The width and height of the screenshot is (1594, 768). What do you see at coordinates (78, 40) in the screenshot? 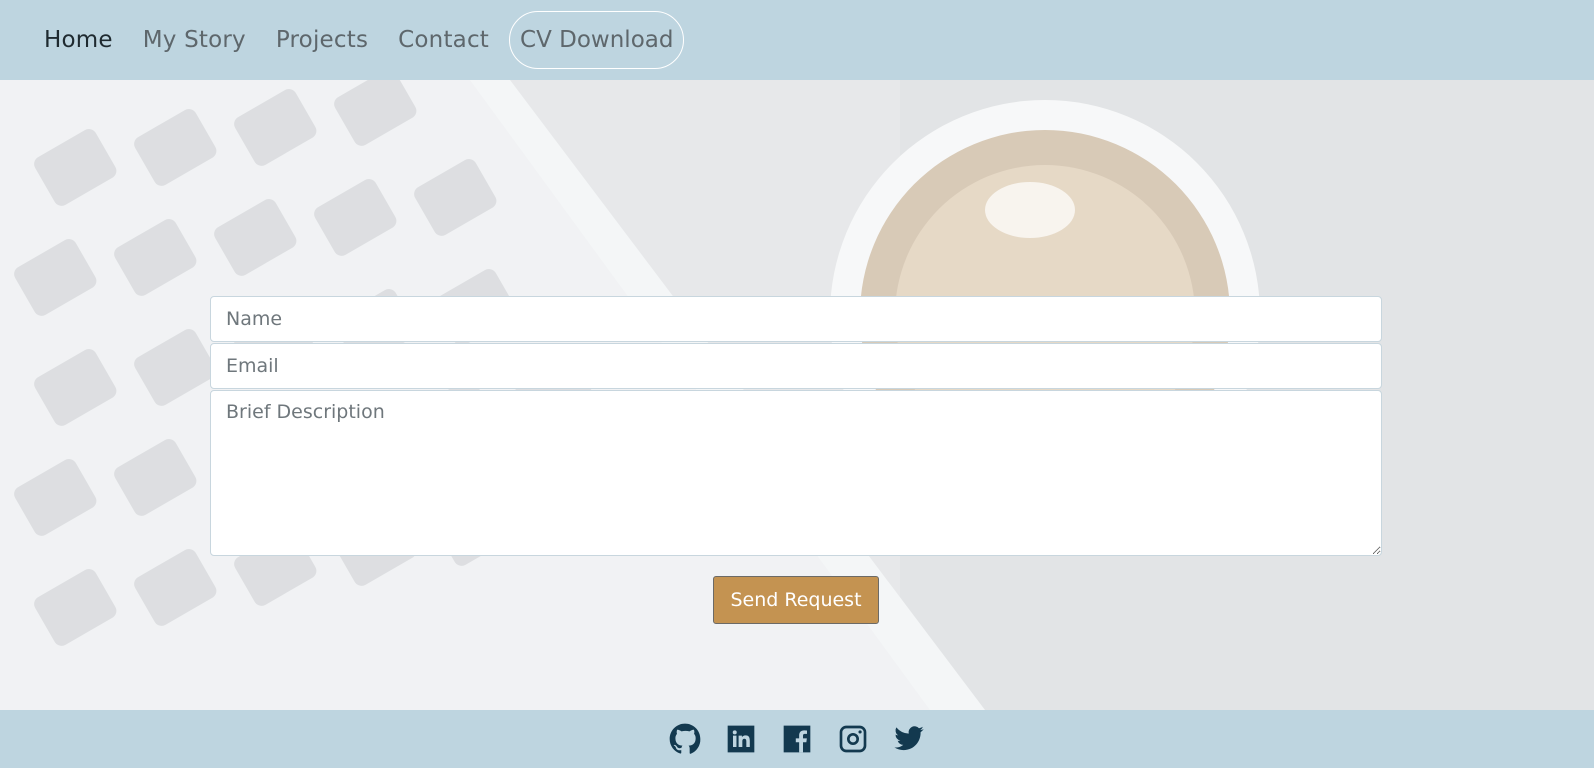
I see `nav-home-link: Home` at bounding box center [78, 40].